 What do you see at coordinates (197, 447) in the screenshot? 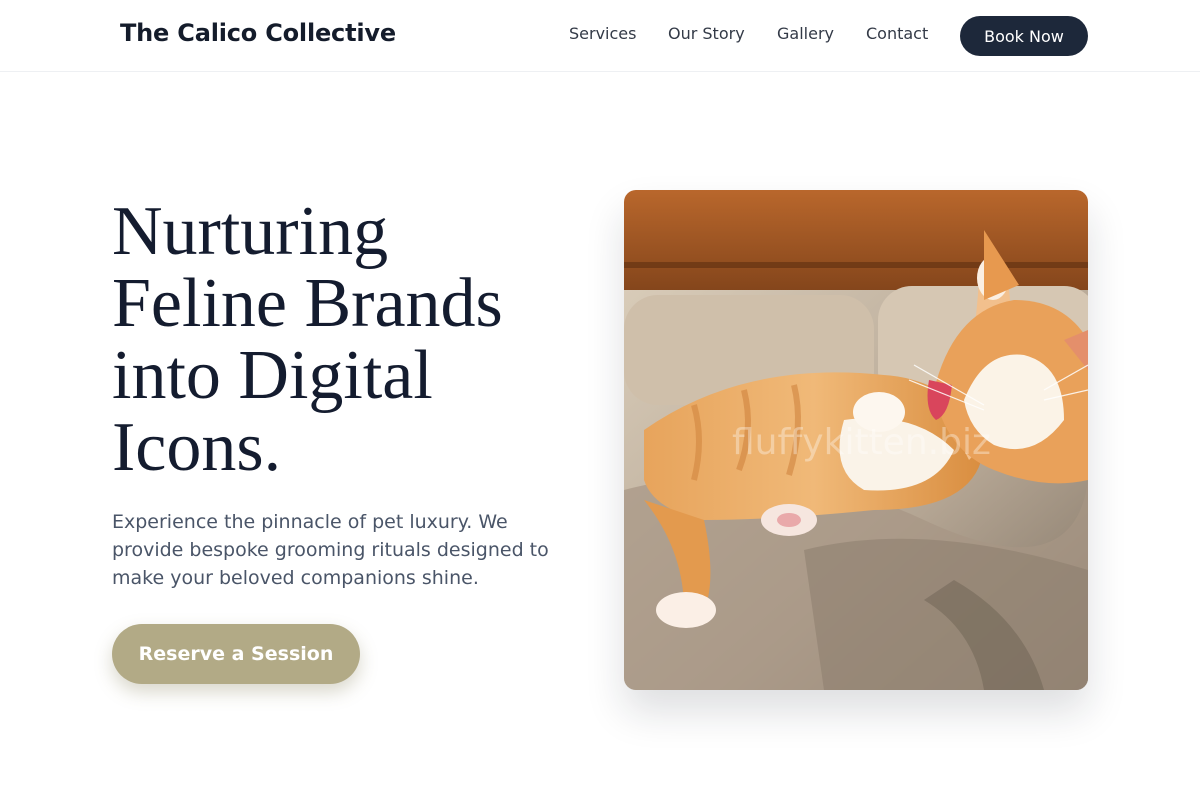
I see `hero-headline-line: Icons.` at bounding box center [197, 447].